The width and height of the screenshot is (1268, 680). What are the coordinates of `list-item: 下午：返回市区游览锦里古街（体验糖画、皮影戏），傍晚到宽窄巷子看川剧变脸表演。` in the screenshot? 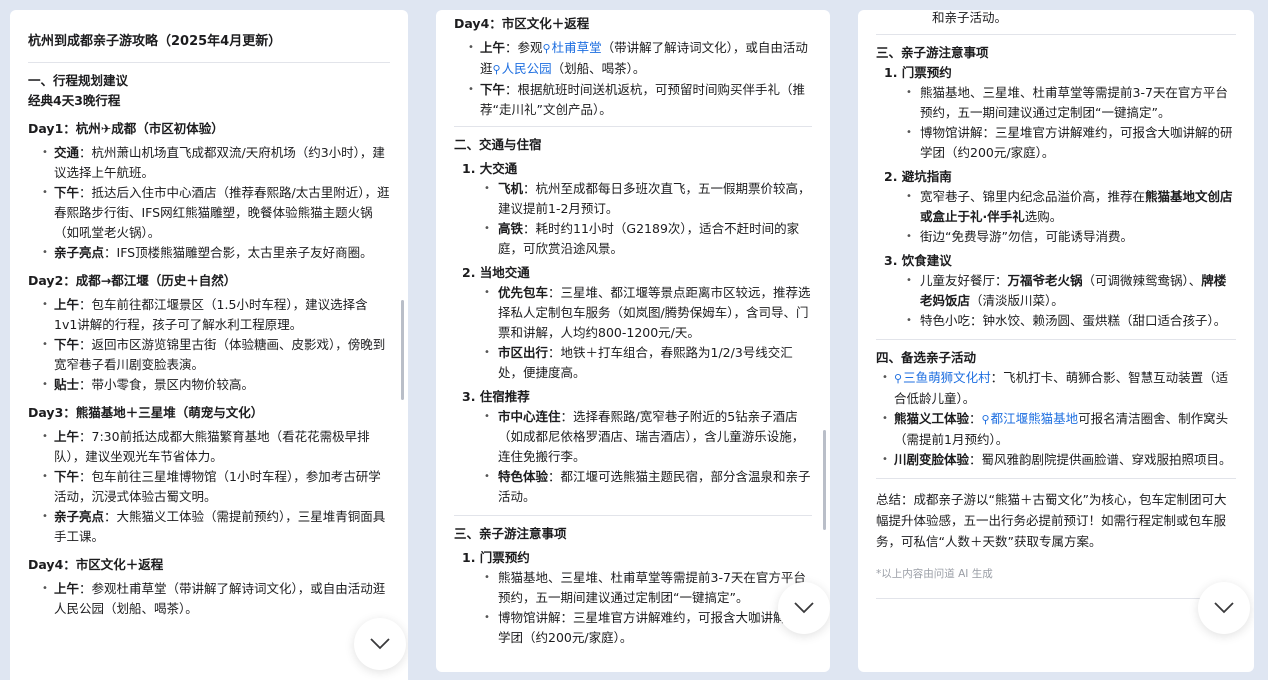 It's located at (216, 355).